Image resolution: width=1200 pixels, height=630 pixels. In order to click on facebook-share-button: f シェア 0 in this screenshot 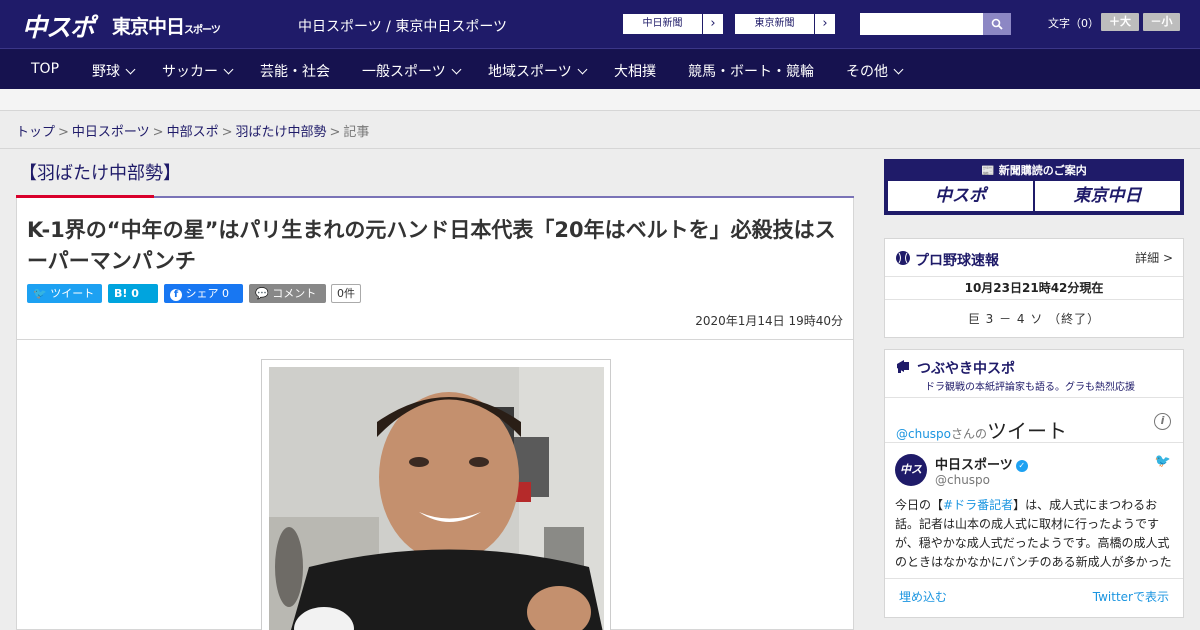, I will do `click(203, 293)`.